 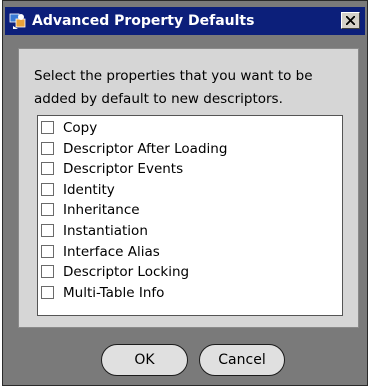 I want to click on property-label: Descriptor Locking, so click(x=126, y=272).